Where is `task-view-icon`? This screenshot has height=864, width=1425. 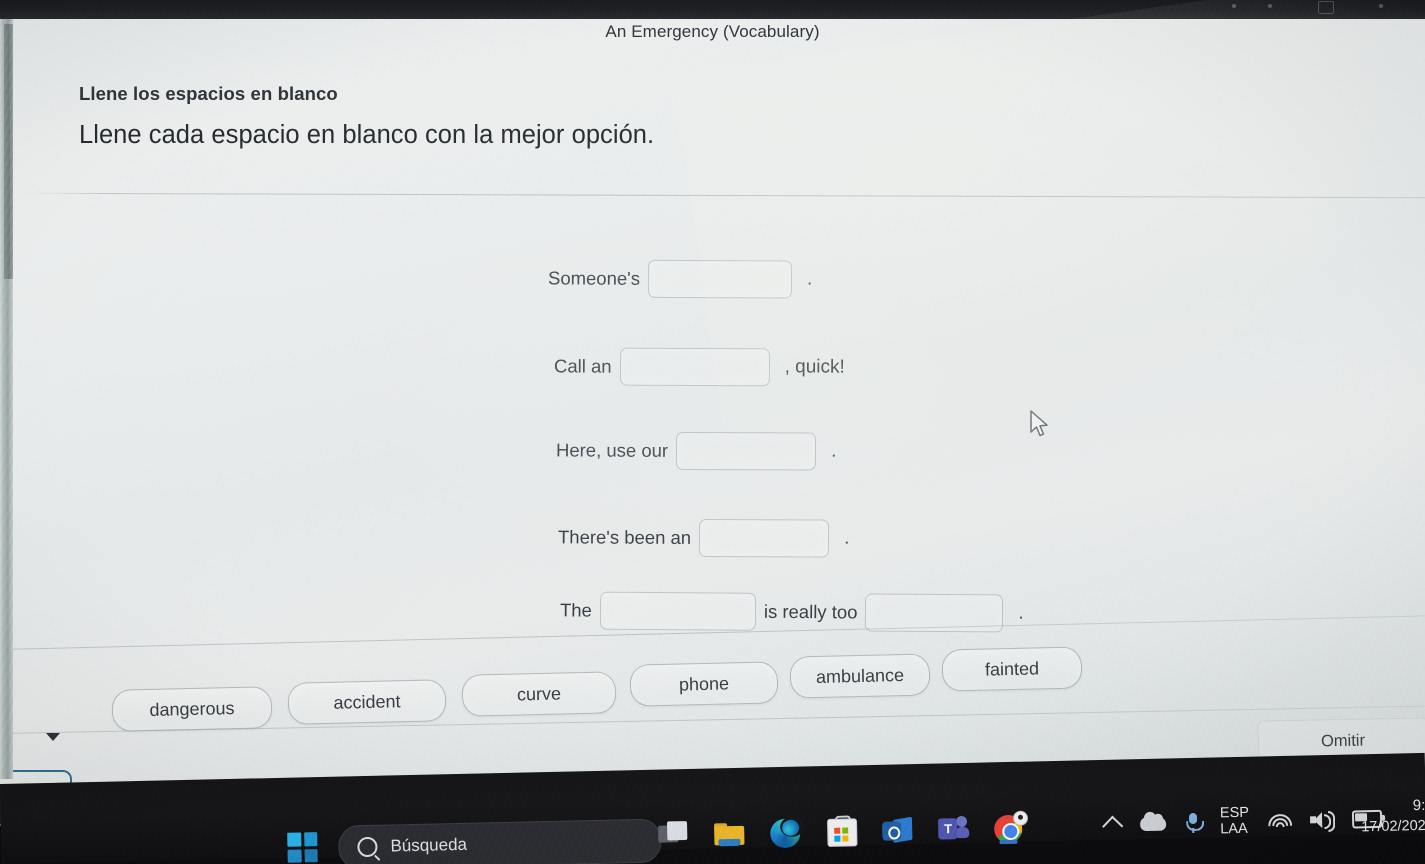 task-view-icon is located at coordinates (673, 835).